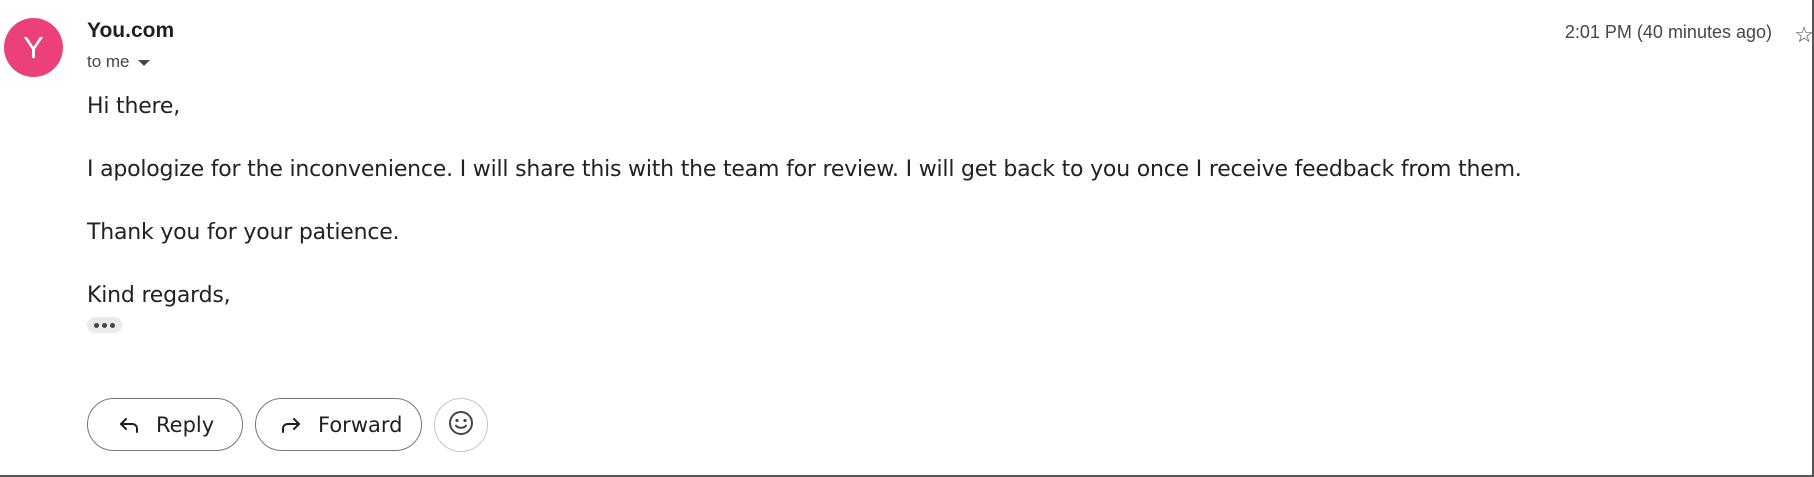 The width and height of the screenshot is (1814, 477). What do you see at coordinates (104, 325) in the screenshot?
I see `show-trimmed-content-button` at bounding box center [104, 325].